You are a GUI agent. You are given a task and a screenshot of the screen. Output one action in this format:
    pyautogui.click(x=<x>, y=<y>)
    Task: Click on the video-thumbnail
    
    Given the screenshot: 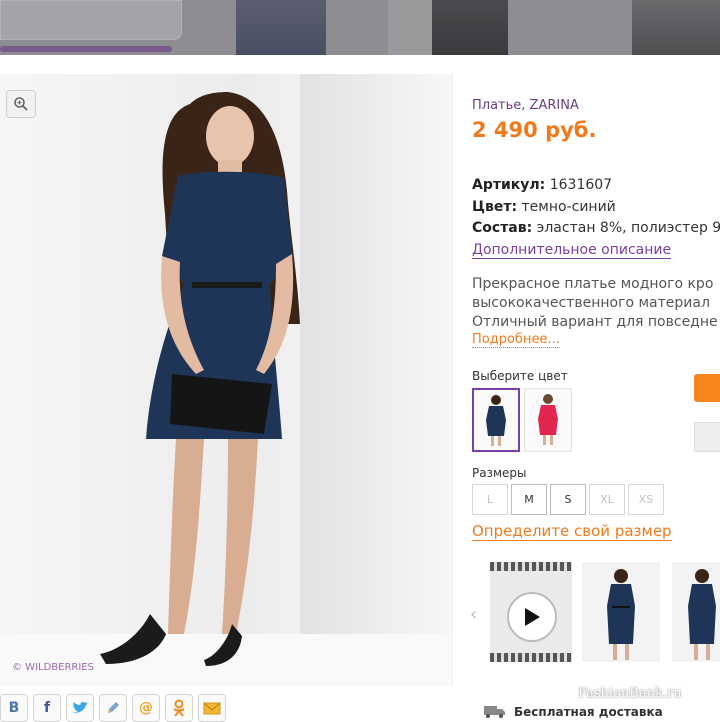 What is the action you would take?
    pyautogui.click(x=531, y=612)
    